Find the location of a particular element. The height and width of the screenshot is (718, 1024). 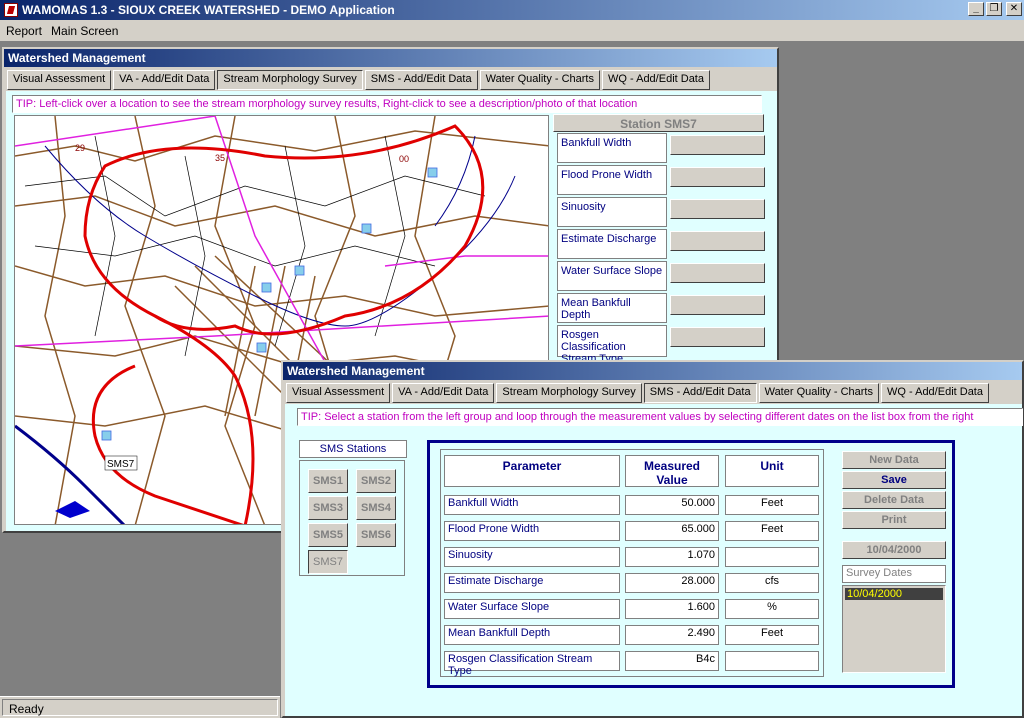

station-button-sms5: SMS5 is located at coordinates (328, 535).